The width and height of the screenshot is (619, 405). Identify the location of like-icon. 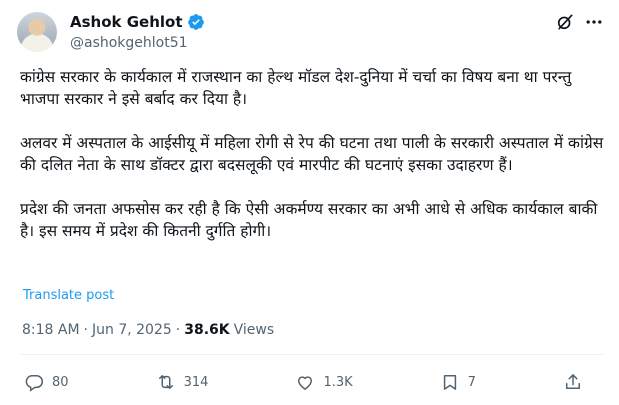
(305, 383).